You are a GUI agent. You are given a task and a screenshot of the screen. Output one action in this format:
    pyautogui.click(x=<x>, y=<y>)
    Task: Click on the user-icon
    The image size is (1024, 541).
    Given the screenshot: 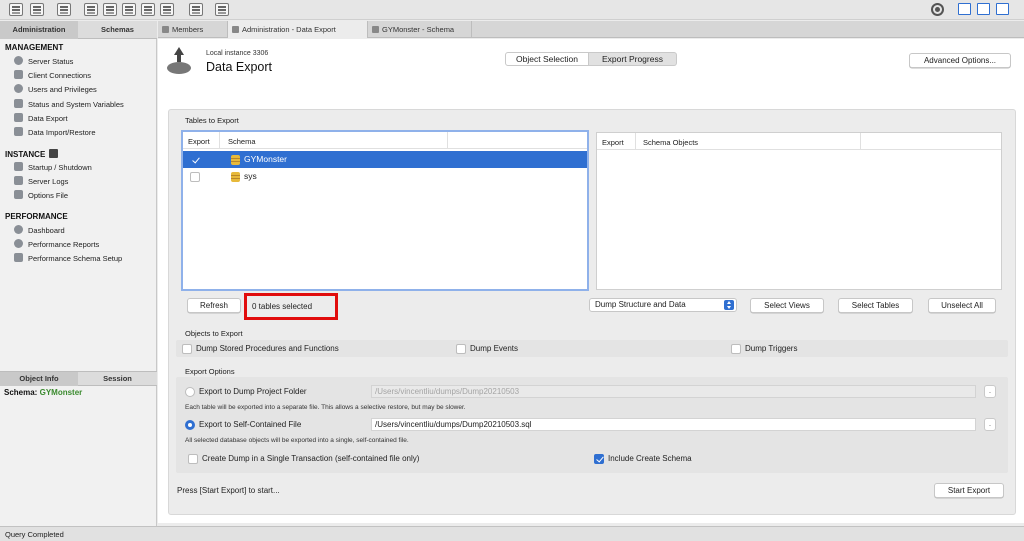 What is the action you would take?
    pyautogui.click(x=18, y=88)
    